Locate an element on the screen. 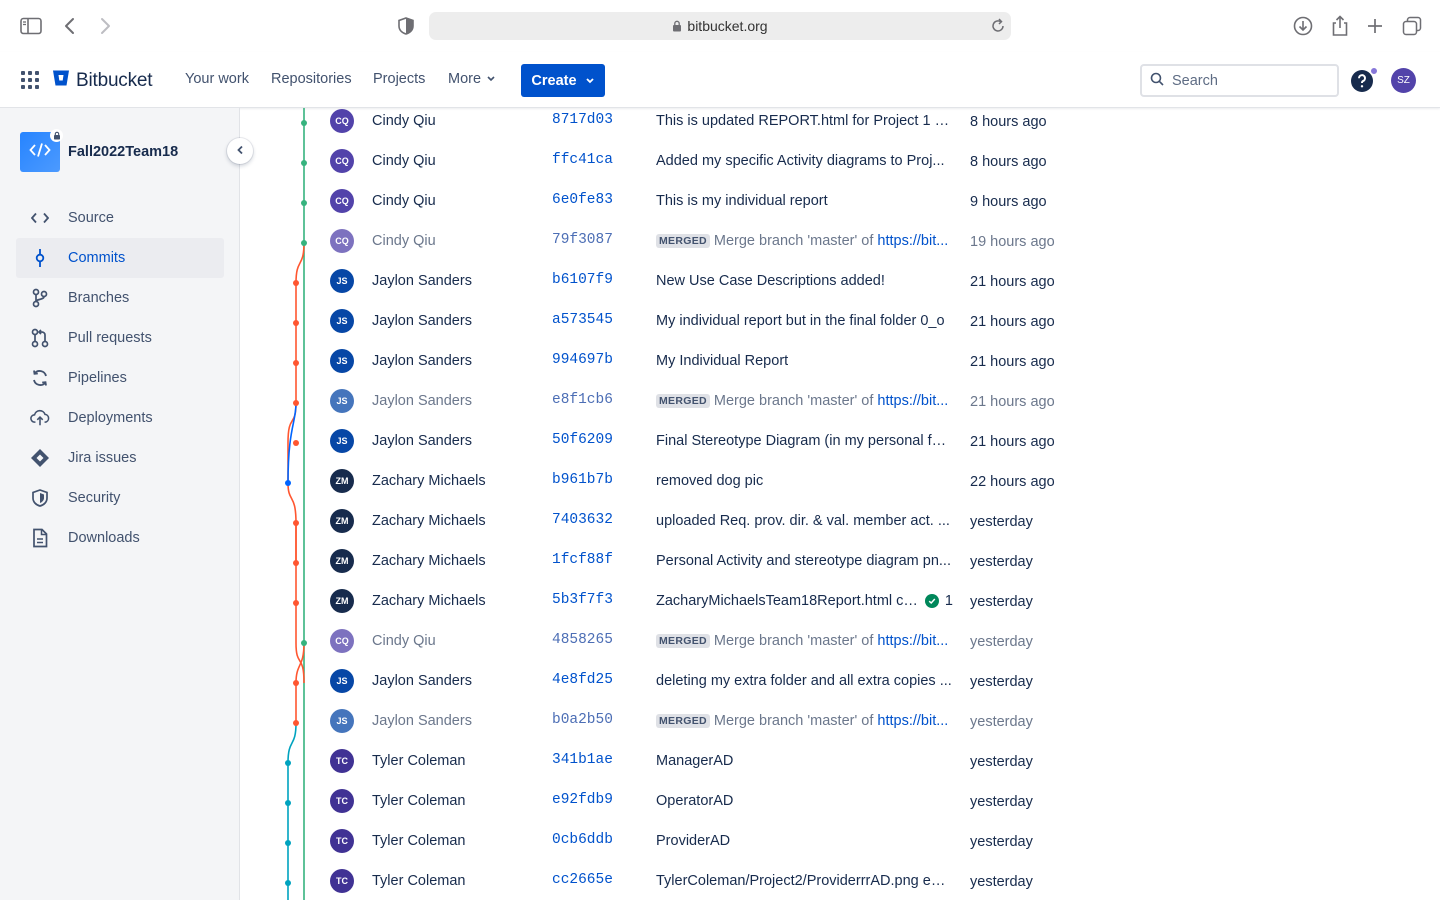  sidebar-item-jira-issues: Jira issues is located at coordinates (120, 458).